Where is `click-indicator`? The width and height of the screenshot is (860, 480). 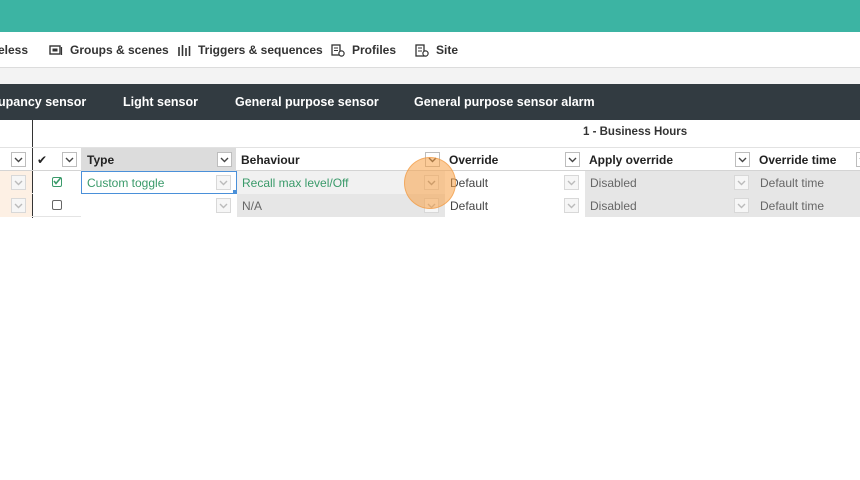 click-indicator is located at coordinates (430, 183).